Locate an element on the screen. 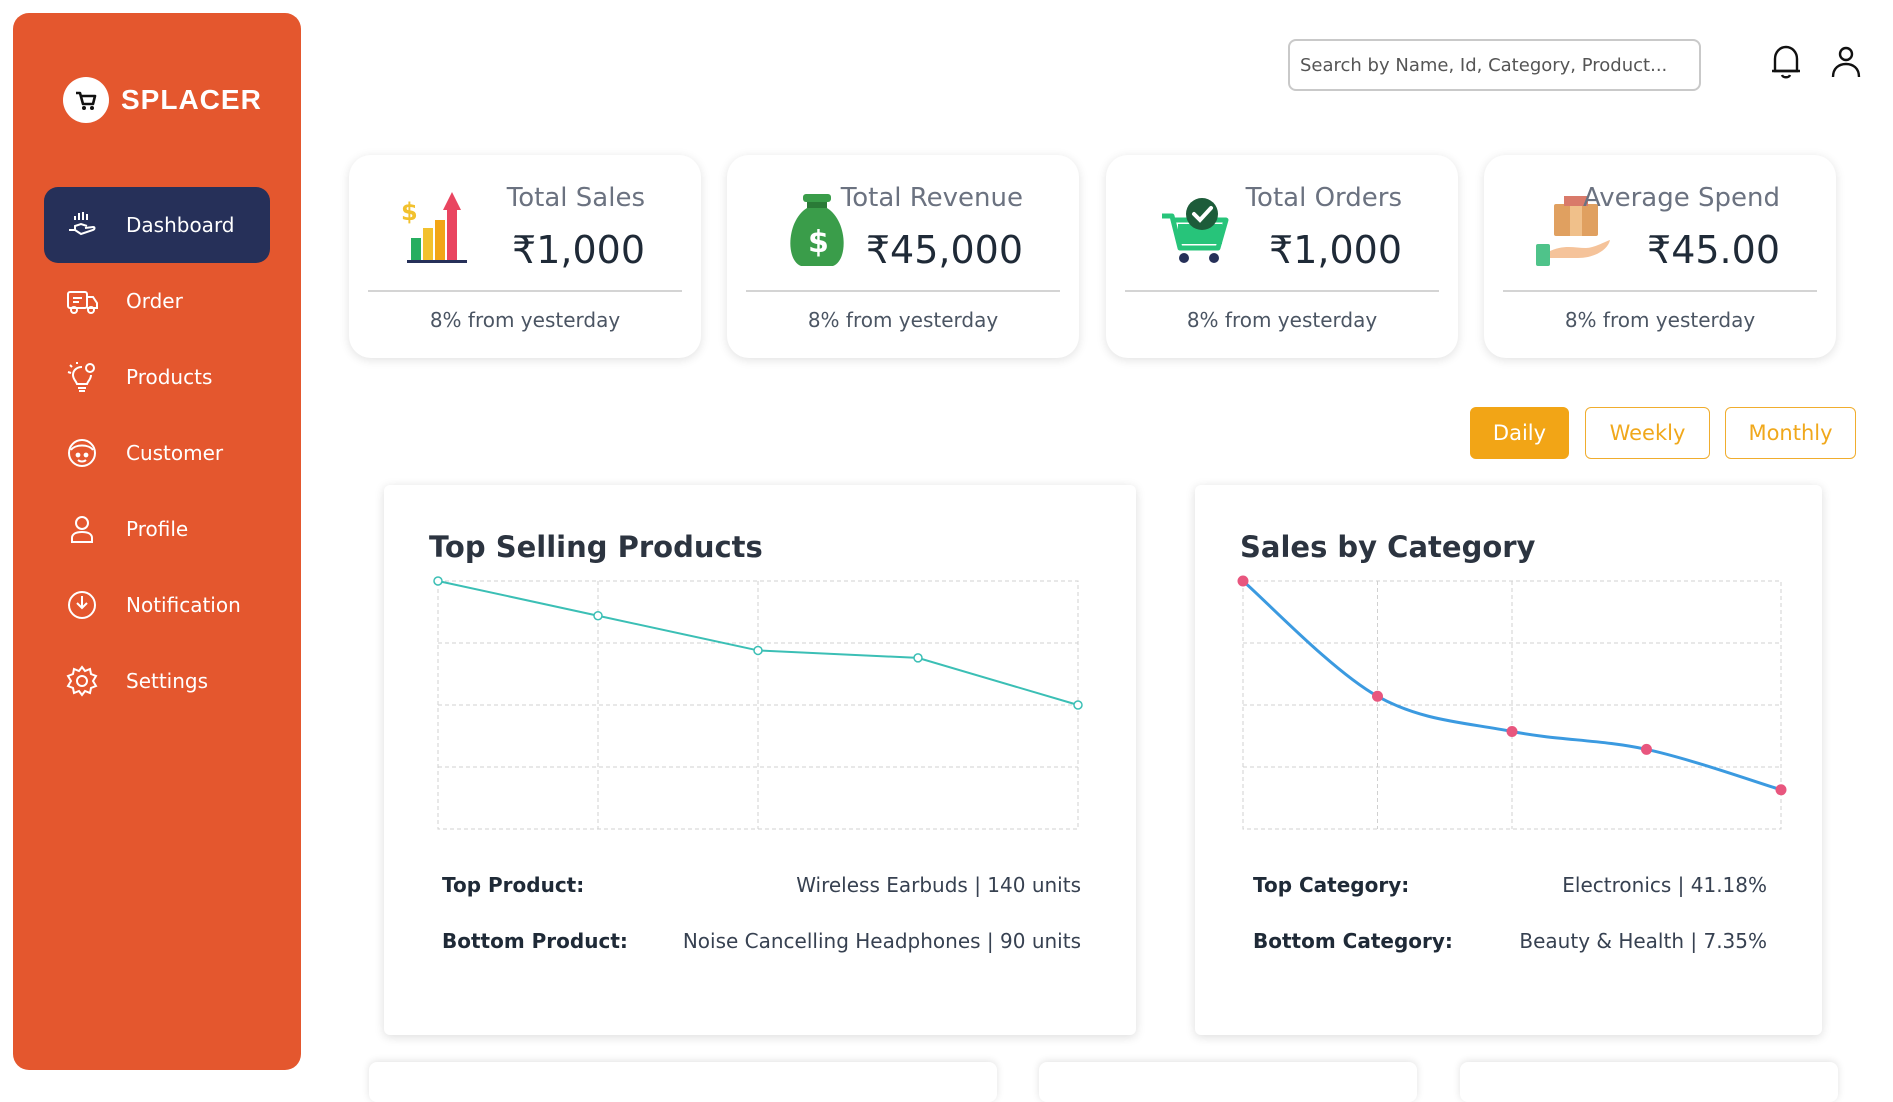 This screenshot has width=1893, height=1102. stat-title: Total Sales is located at coordinates (575, 198).